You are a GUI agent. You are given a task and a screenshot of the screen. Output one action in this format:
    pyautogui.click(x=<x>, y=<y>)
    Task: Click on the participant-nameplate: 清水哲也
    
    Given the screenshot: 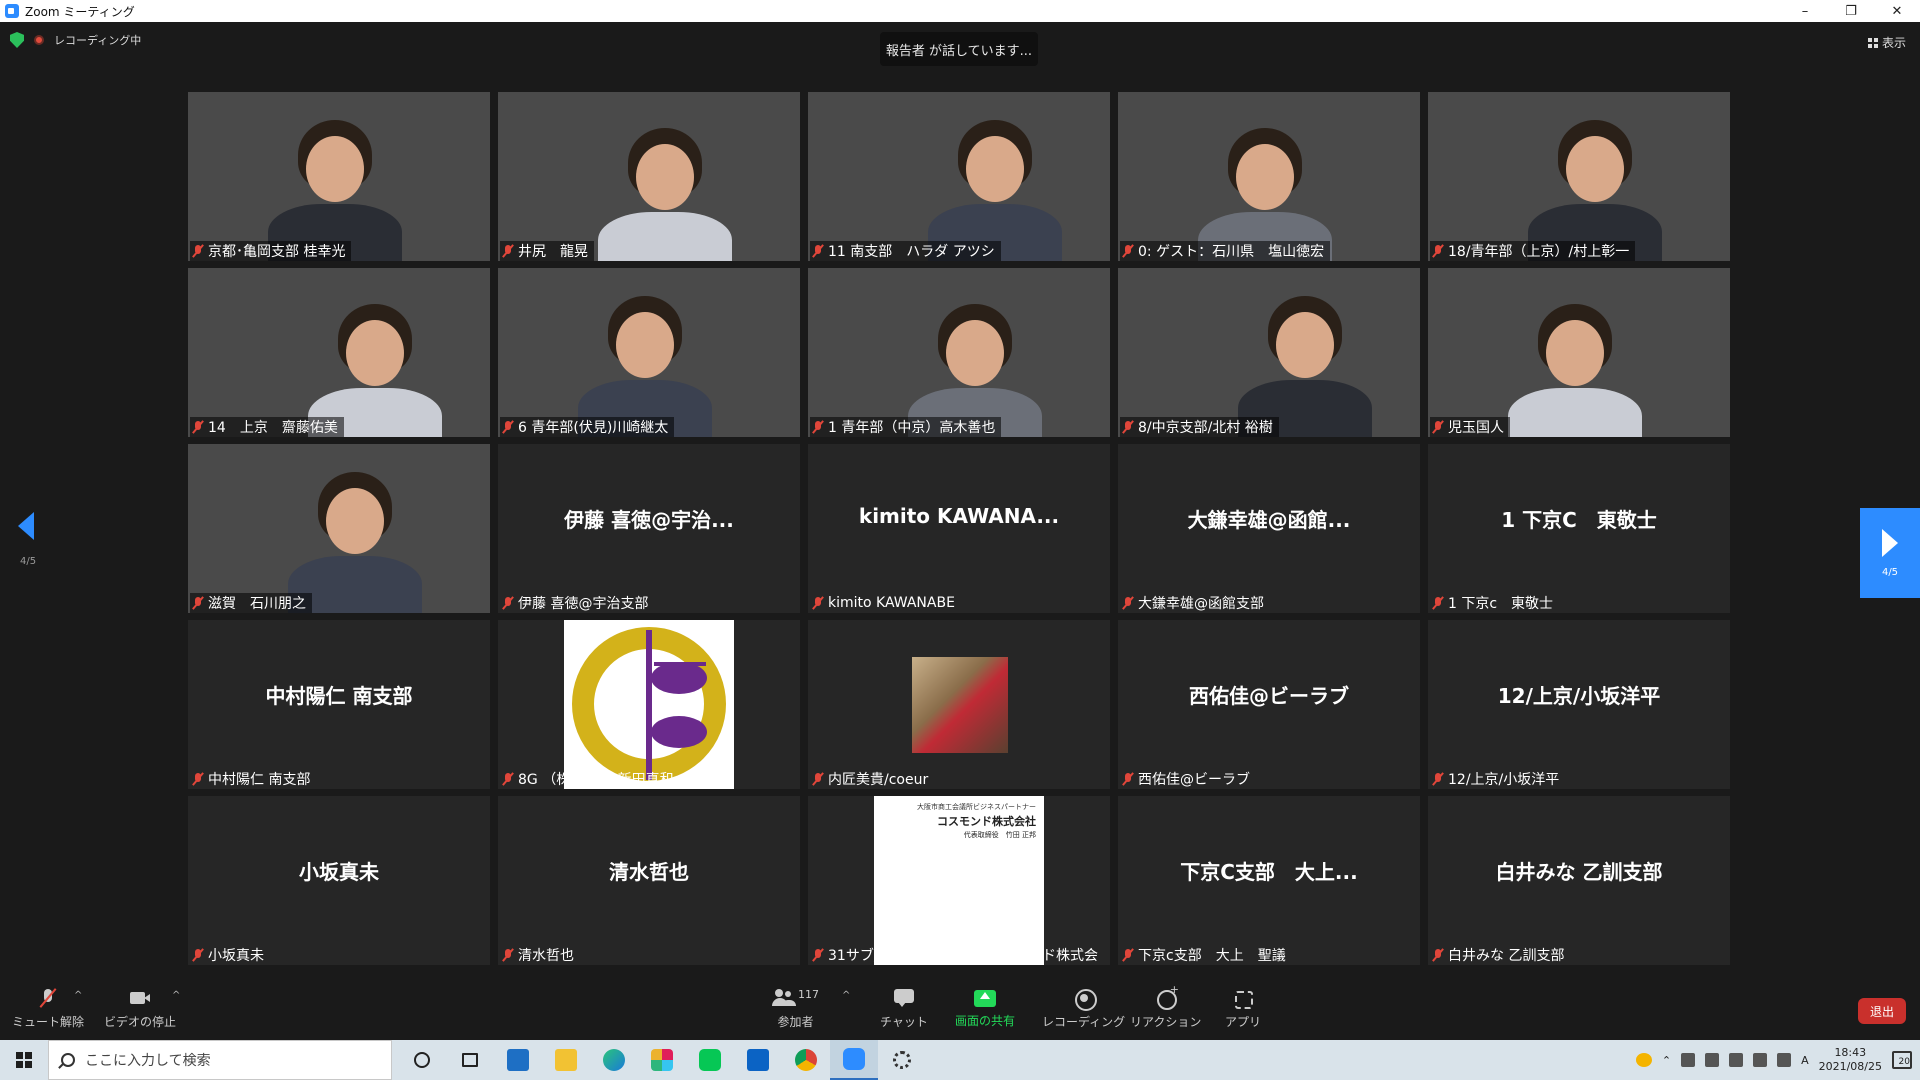 What is the action you would take?
    pyautogui.click(x=540, y=955)
    